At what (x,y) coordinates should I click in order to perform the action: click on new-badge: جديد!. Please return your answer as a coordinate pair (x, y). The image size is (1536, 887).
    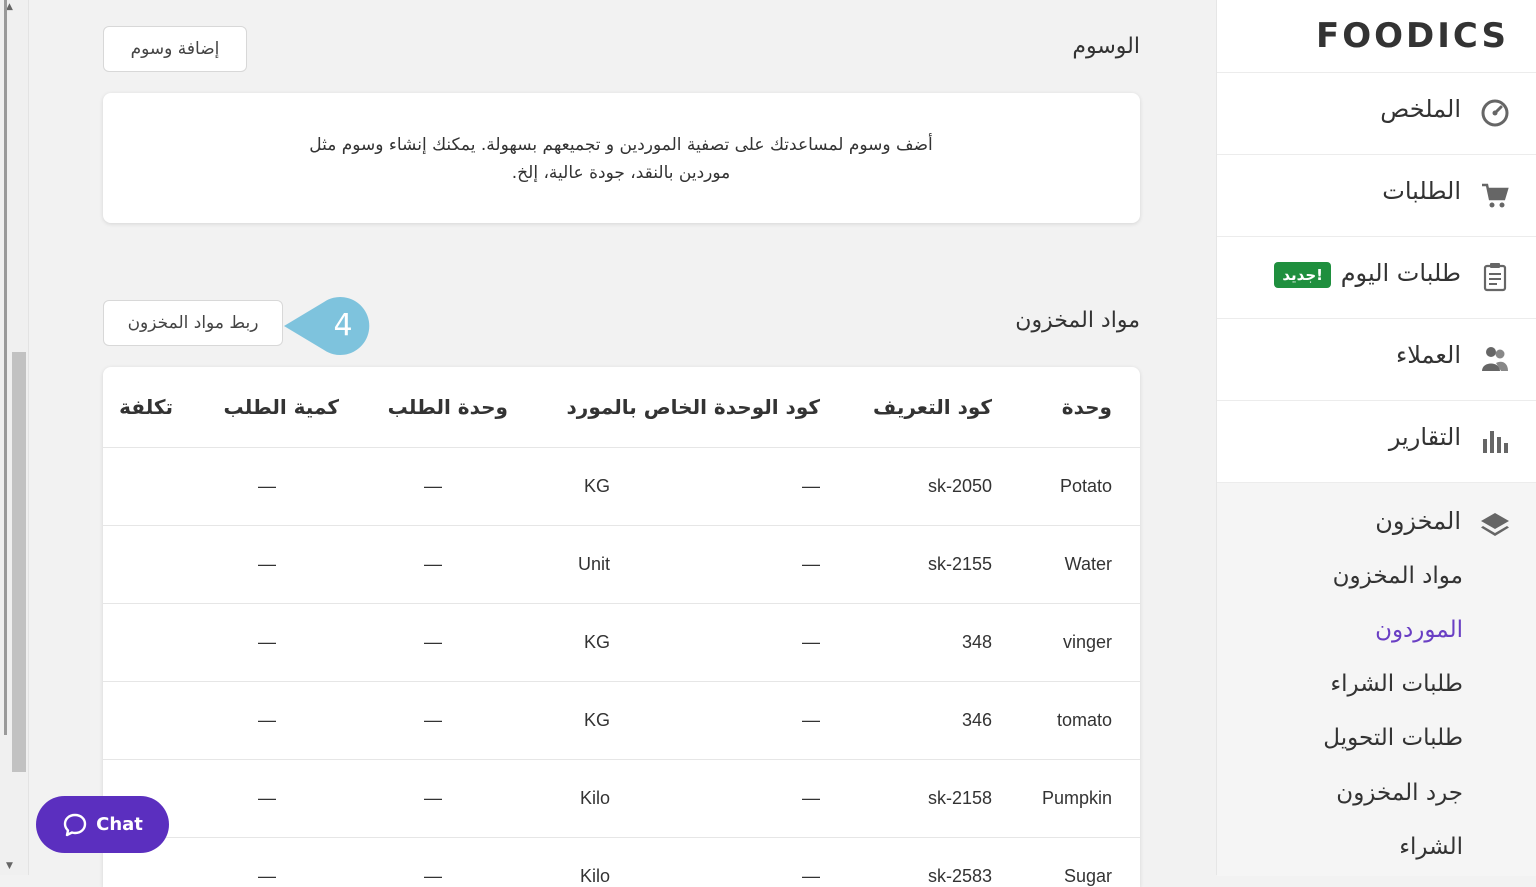
    Looking at the image, I should click on (1302, 275).